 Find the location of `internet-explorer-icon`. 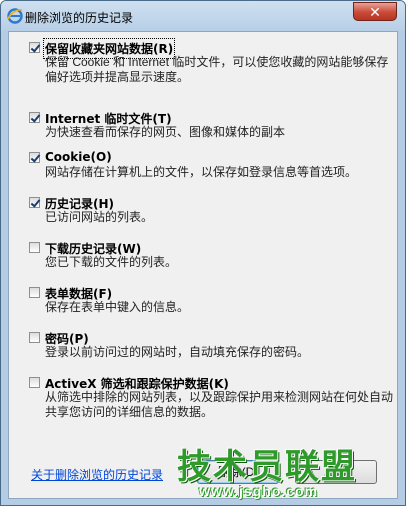

internet-explorer-icon is located at coordinates (15, 16).